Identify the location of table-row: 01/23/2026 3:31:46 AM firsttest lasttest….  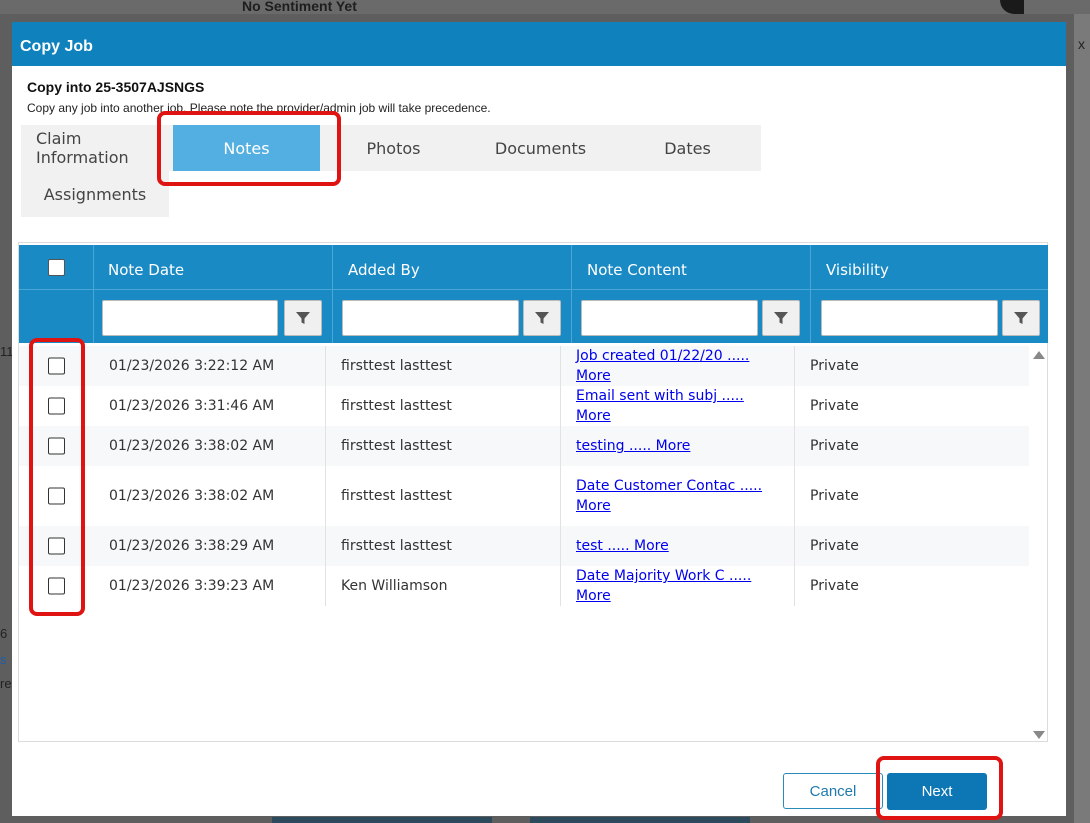
(524, 406).